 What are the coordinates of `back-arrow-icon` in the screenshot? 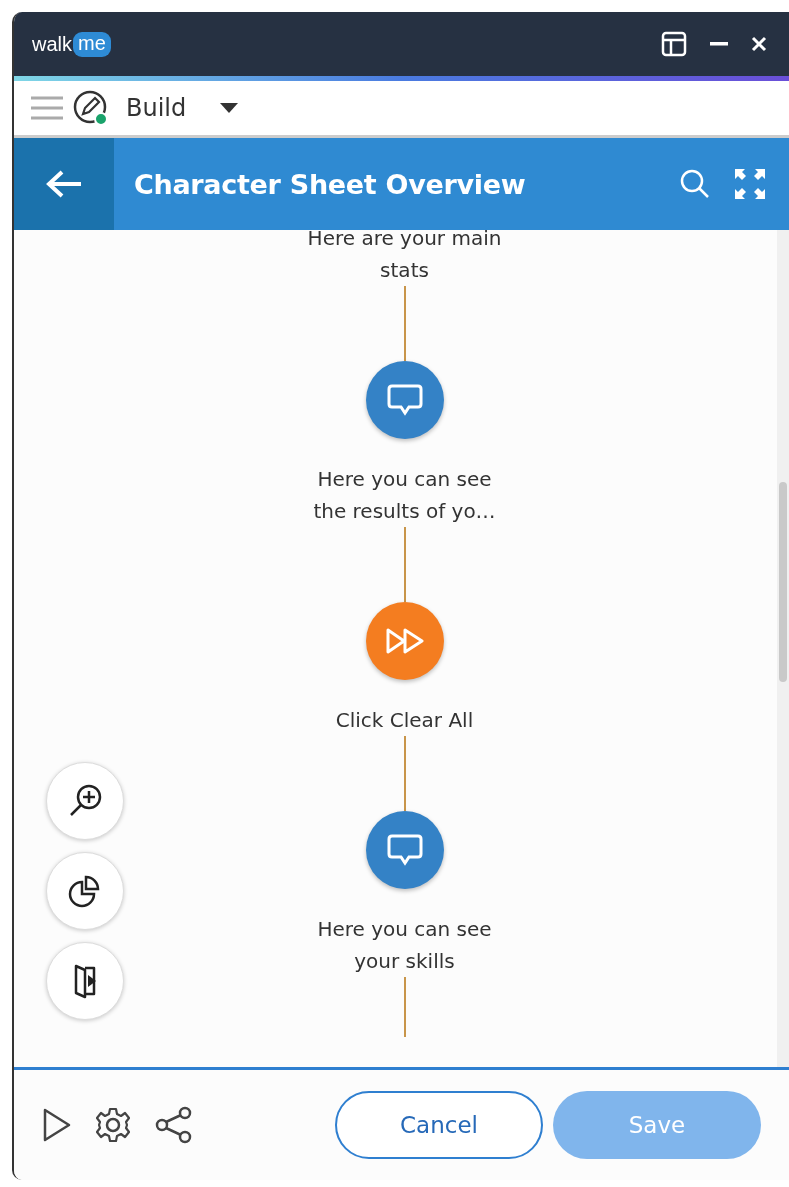 It's located at (64, 184).